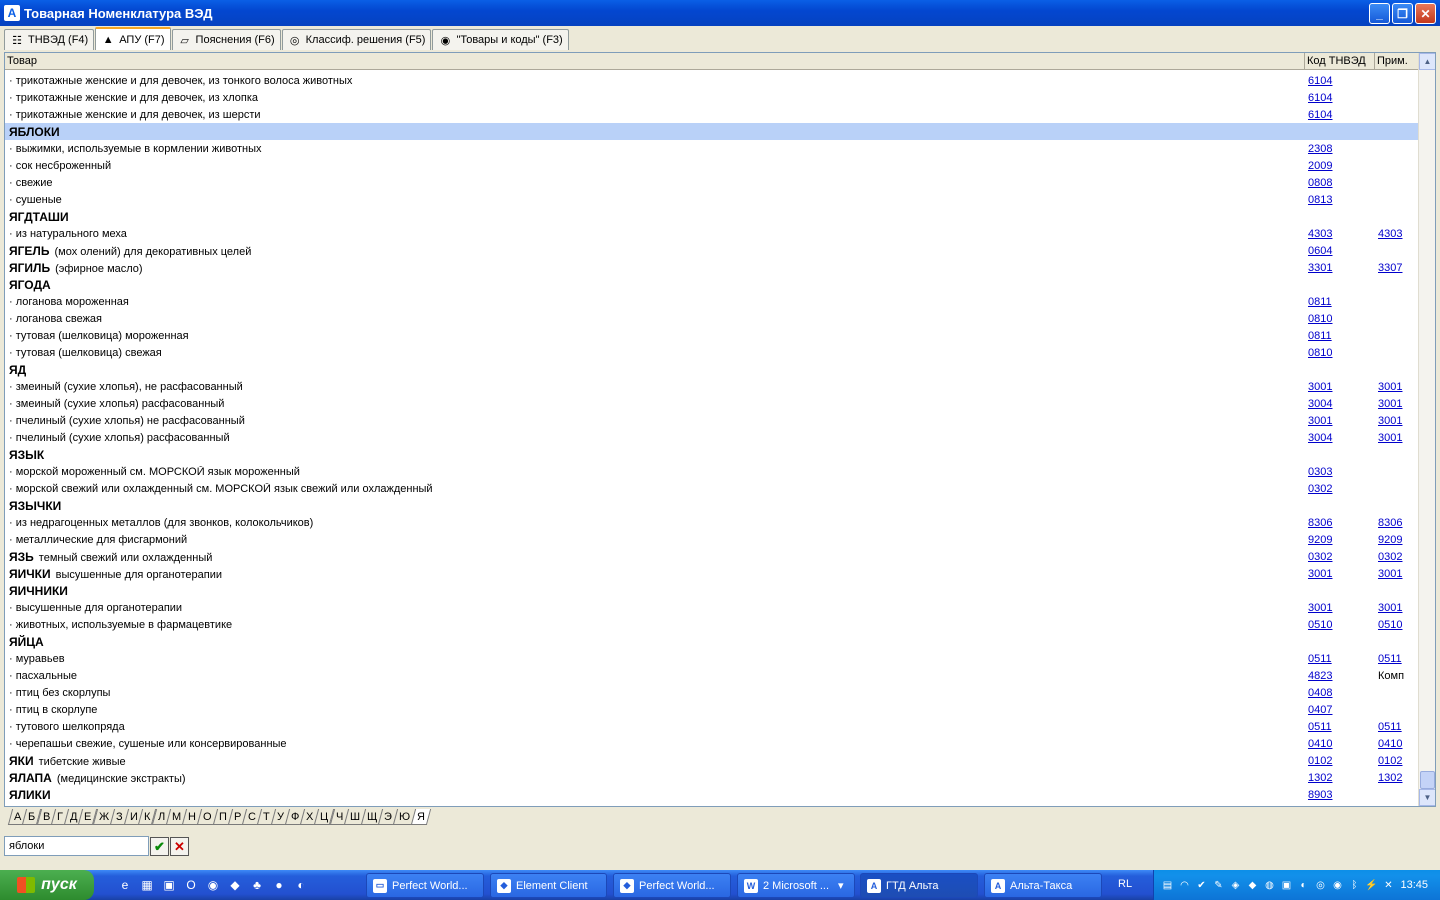 This screenshot has width=1440, height=900. What do you see at coordinates (712, 675) in the screenshot?
I see `table-row: · пасхальные 4823 Комп` at bounding box center [712, 675].